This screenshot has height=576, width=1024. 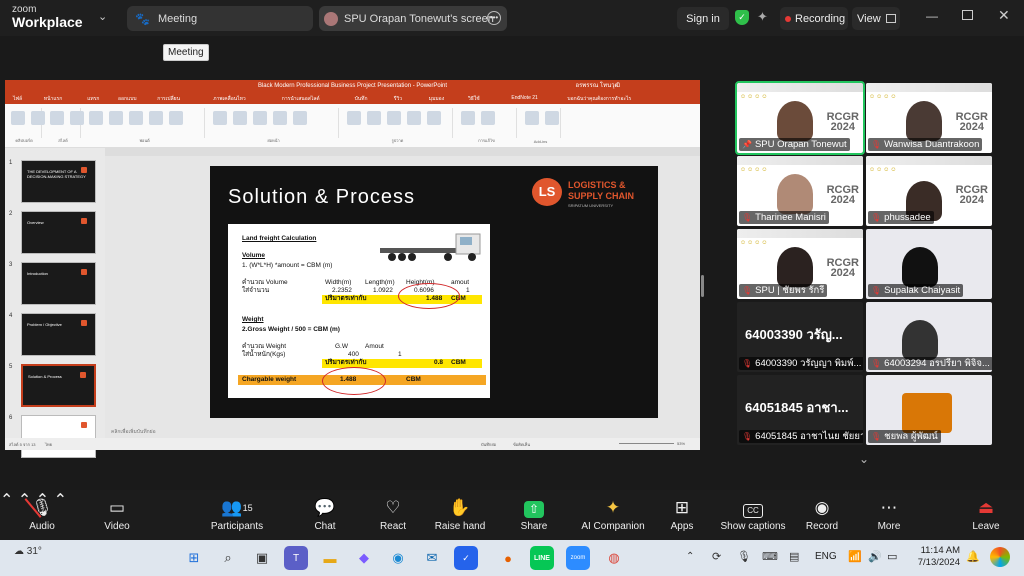 I want to click on tab-shared-screen: SPU Orapan Tonewut's screen •••, so click(x=413, y=18).